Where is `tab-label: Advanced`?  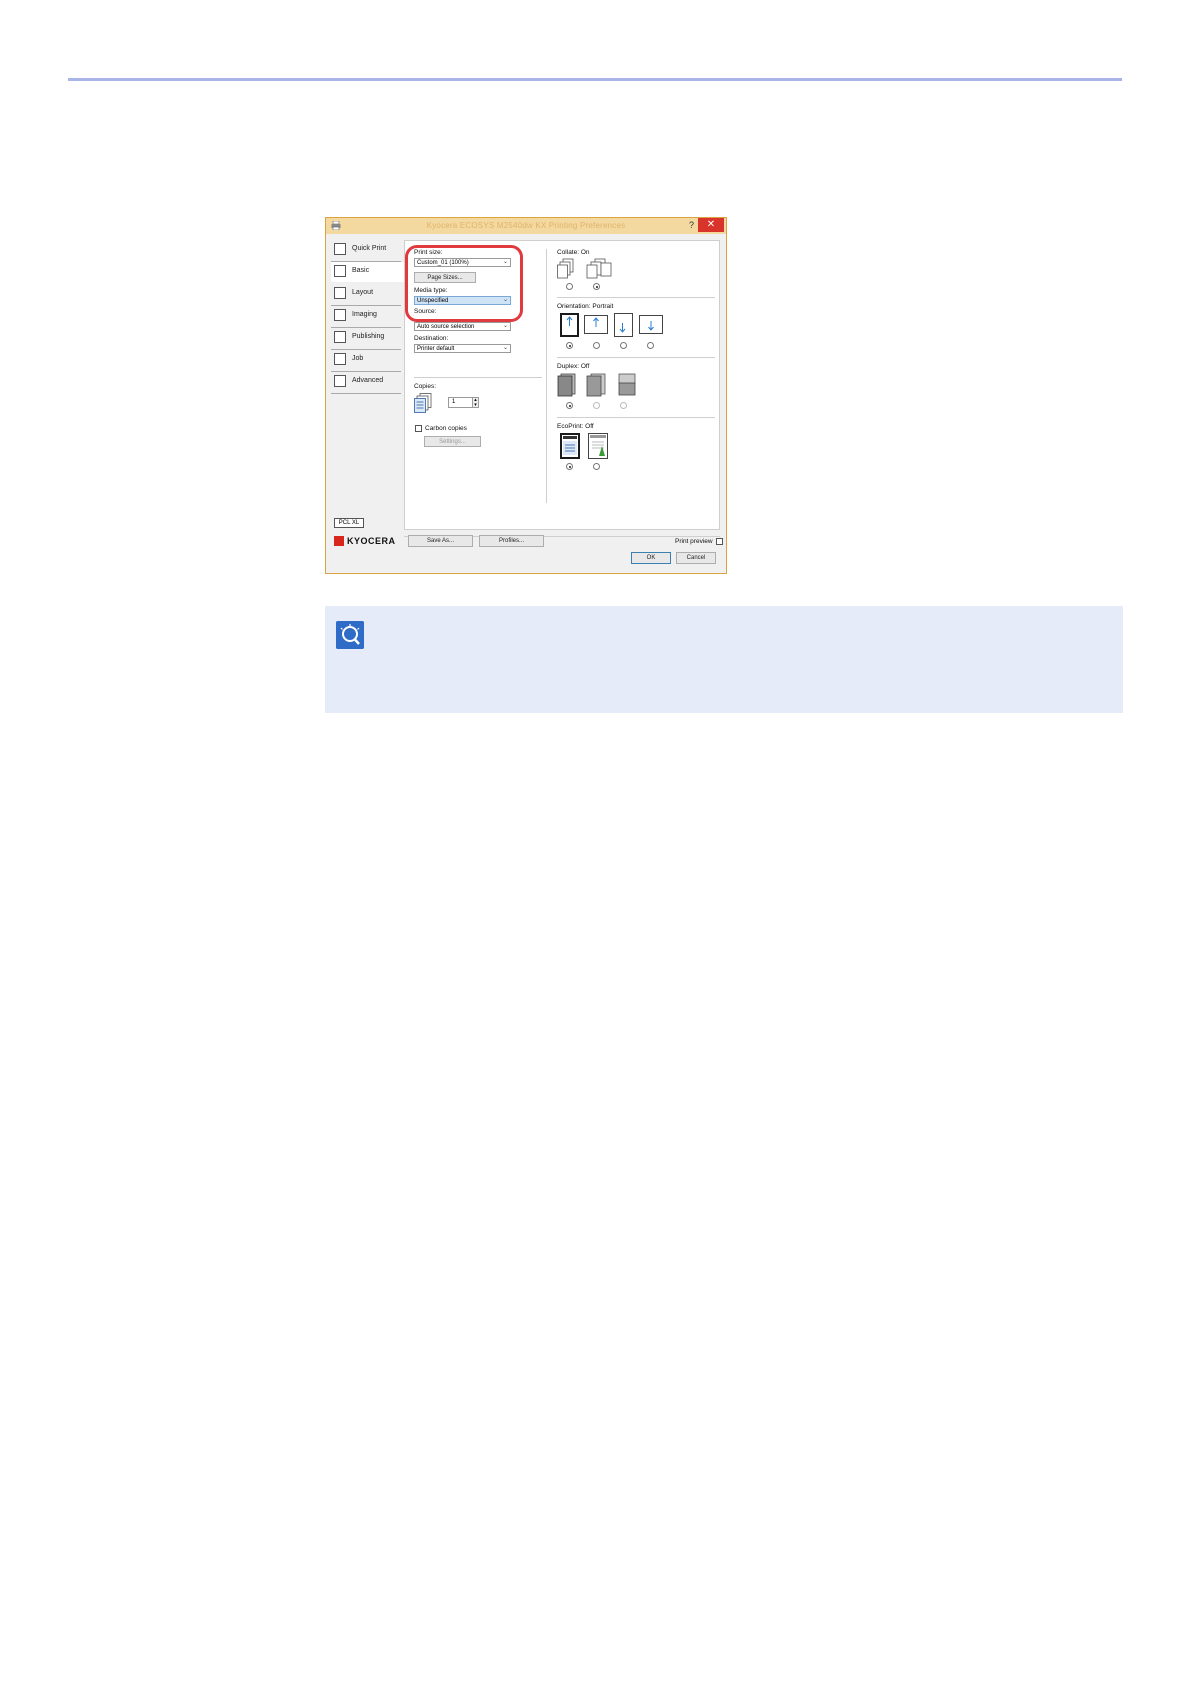
tab-label: Advanced is located at coordinates (368, 380).